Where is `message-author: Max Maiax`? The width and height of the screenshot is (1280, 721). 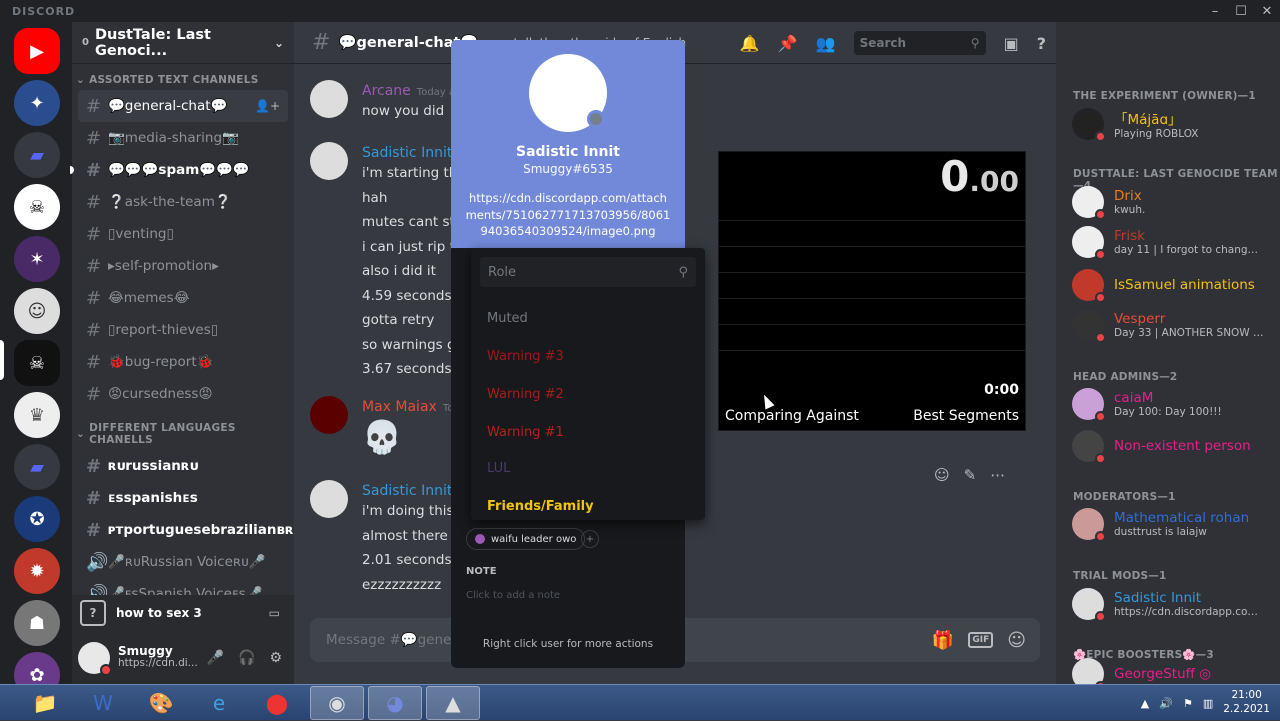 message-author: Max Maiax is located at coordinates (399, 407).